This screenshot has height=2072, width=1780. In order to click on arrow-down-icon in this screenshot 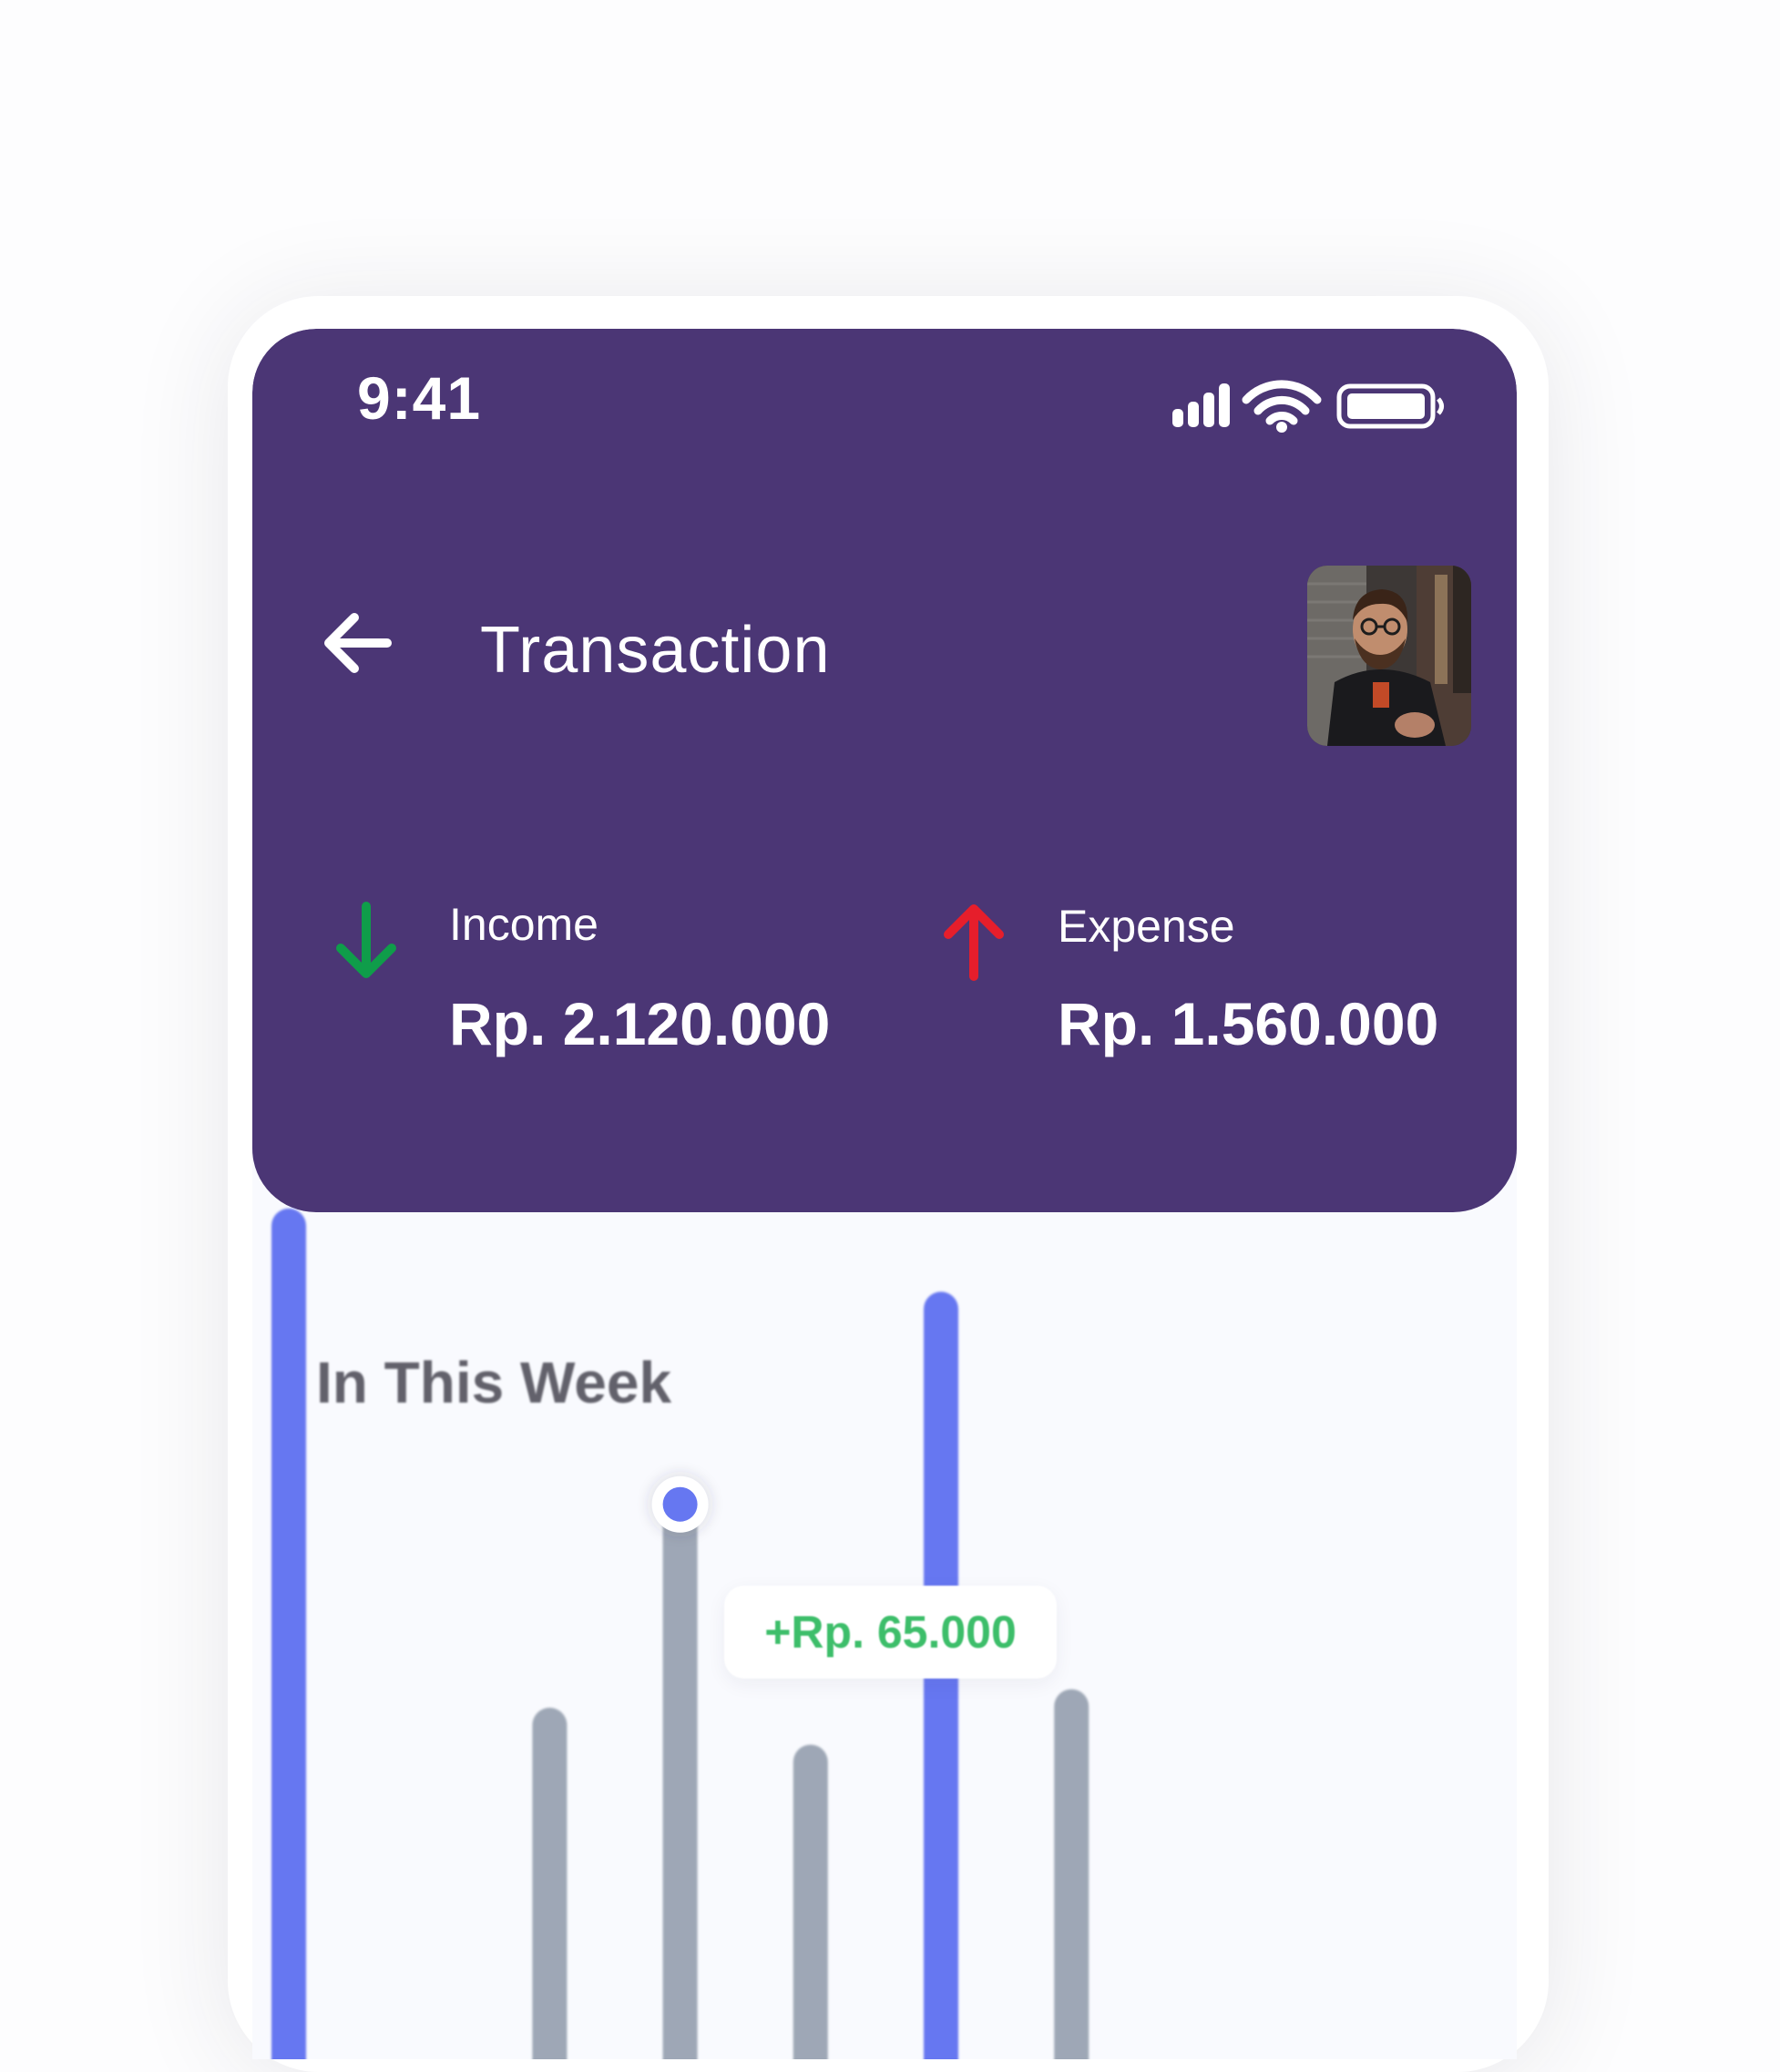, I will do `click(366, 940)`.